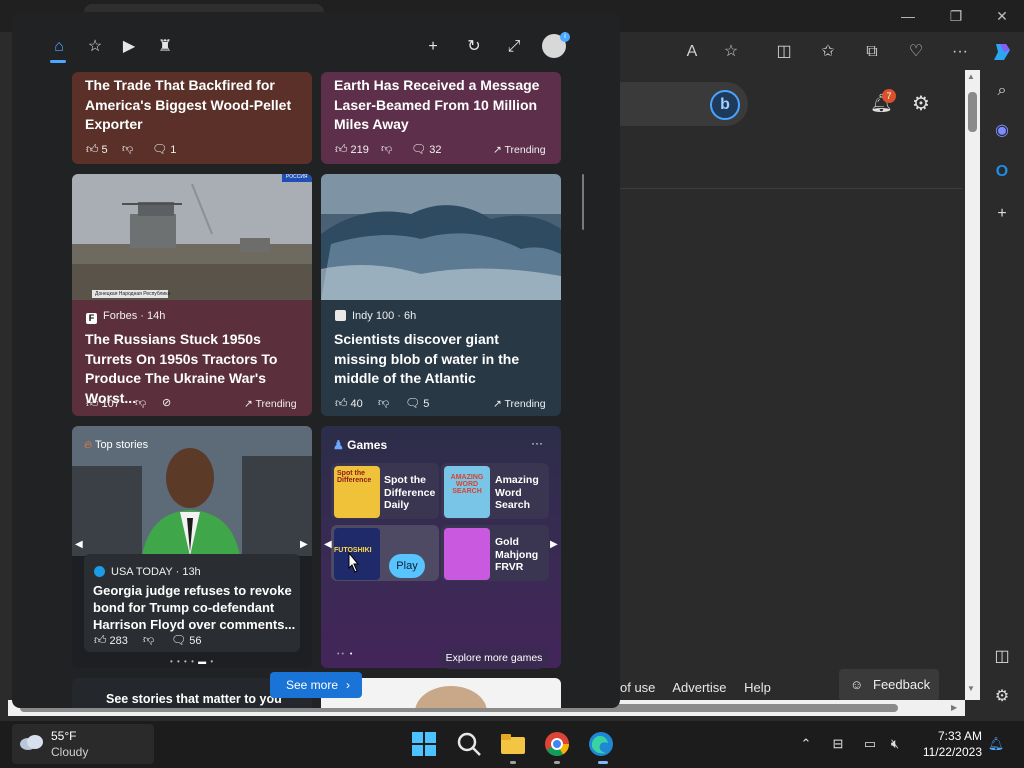  Describe the element at coordinates (417, 403) in the screenshot. I see `comment-button: 🗨︎ 5` at that location.